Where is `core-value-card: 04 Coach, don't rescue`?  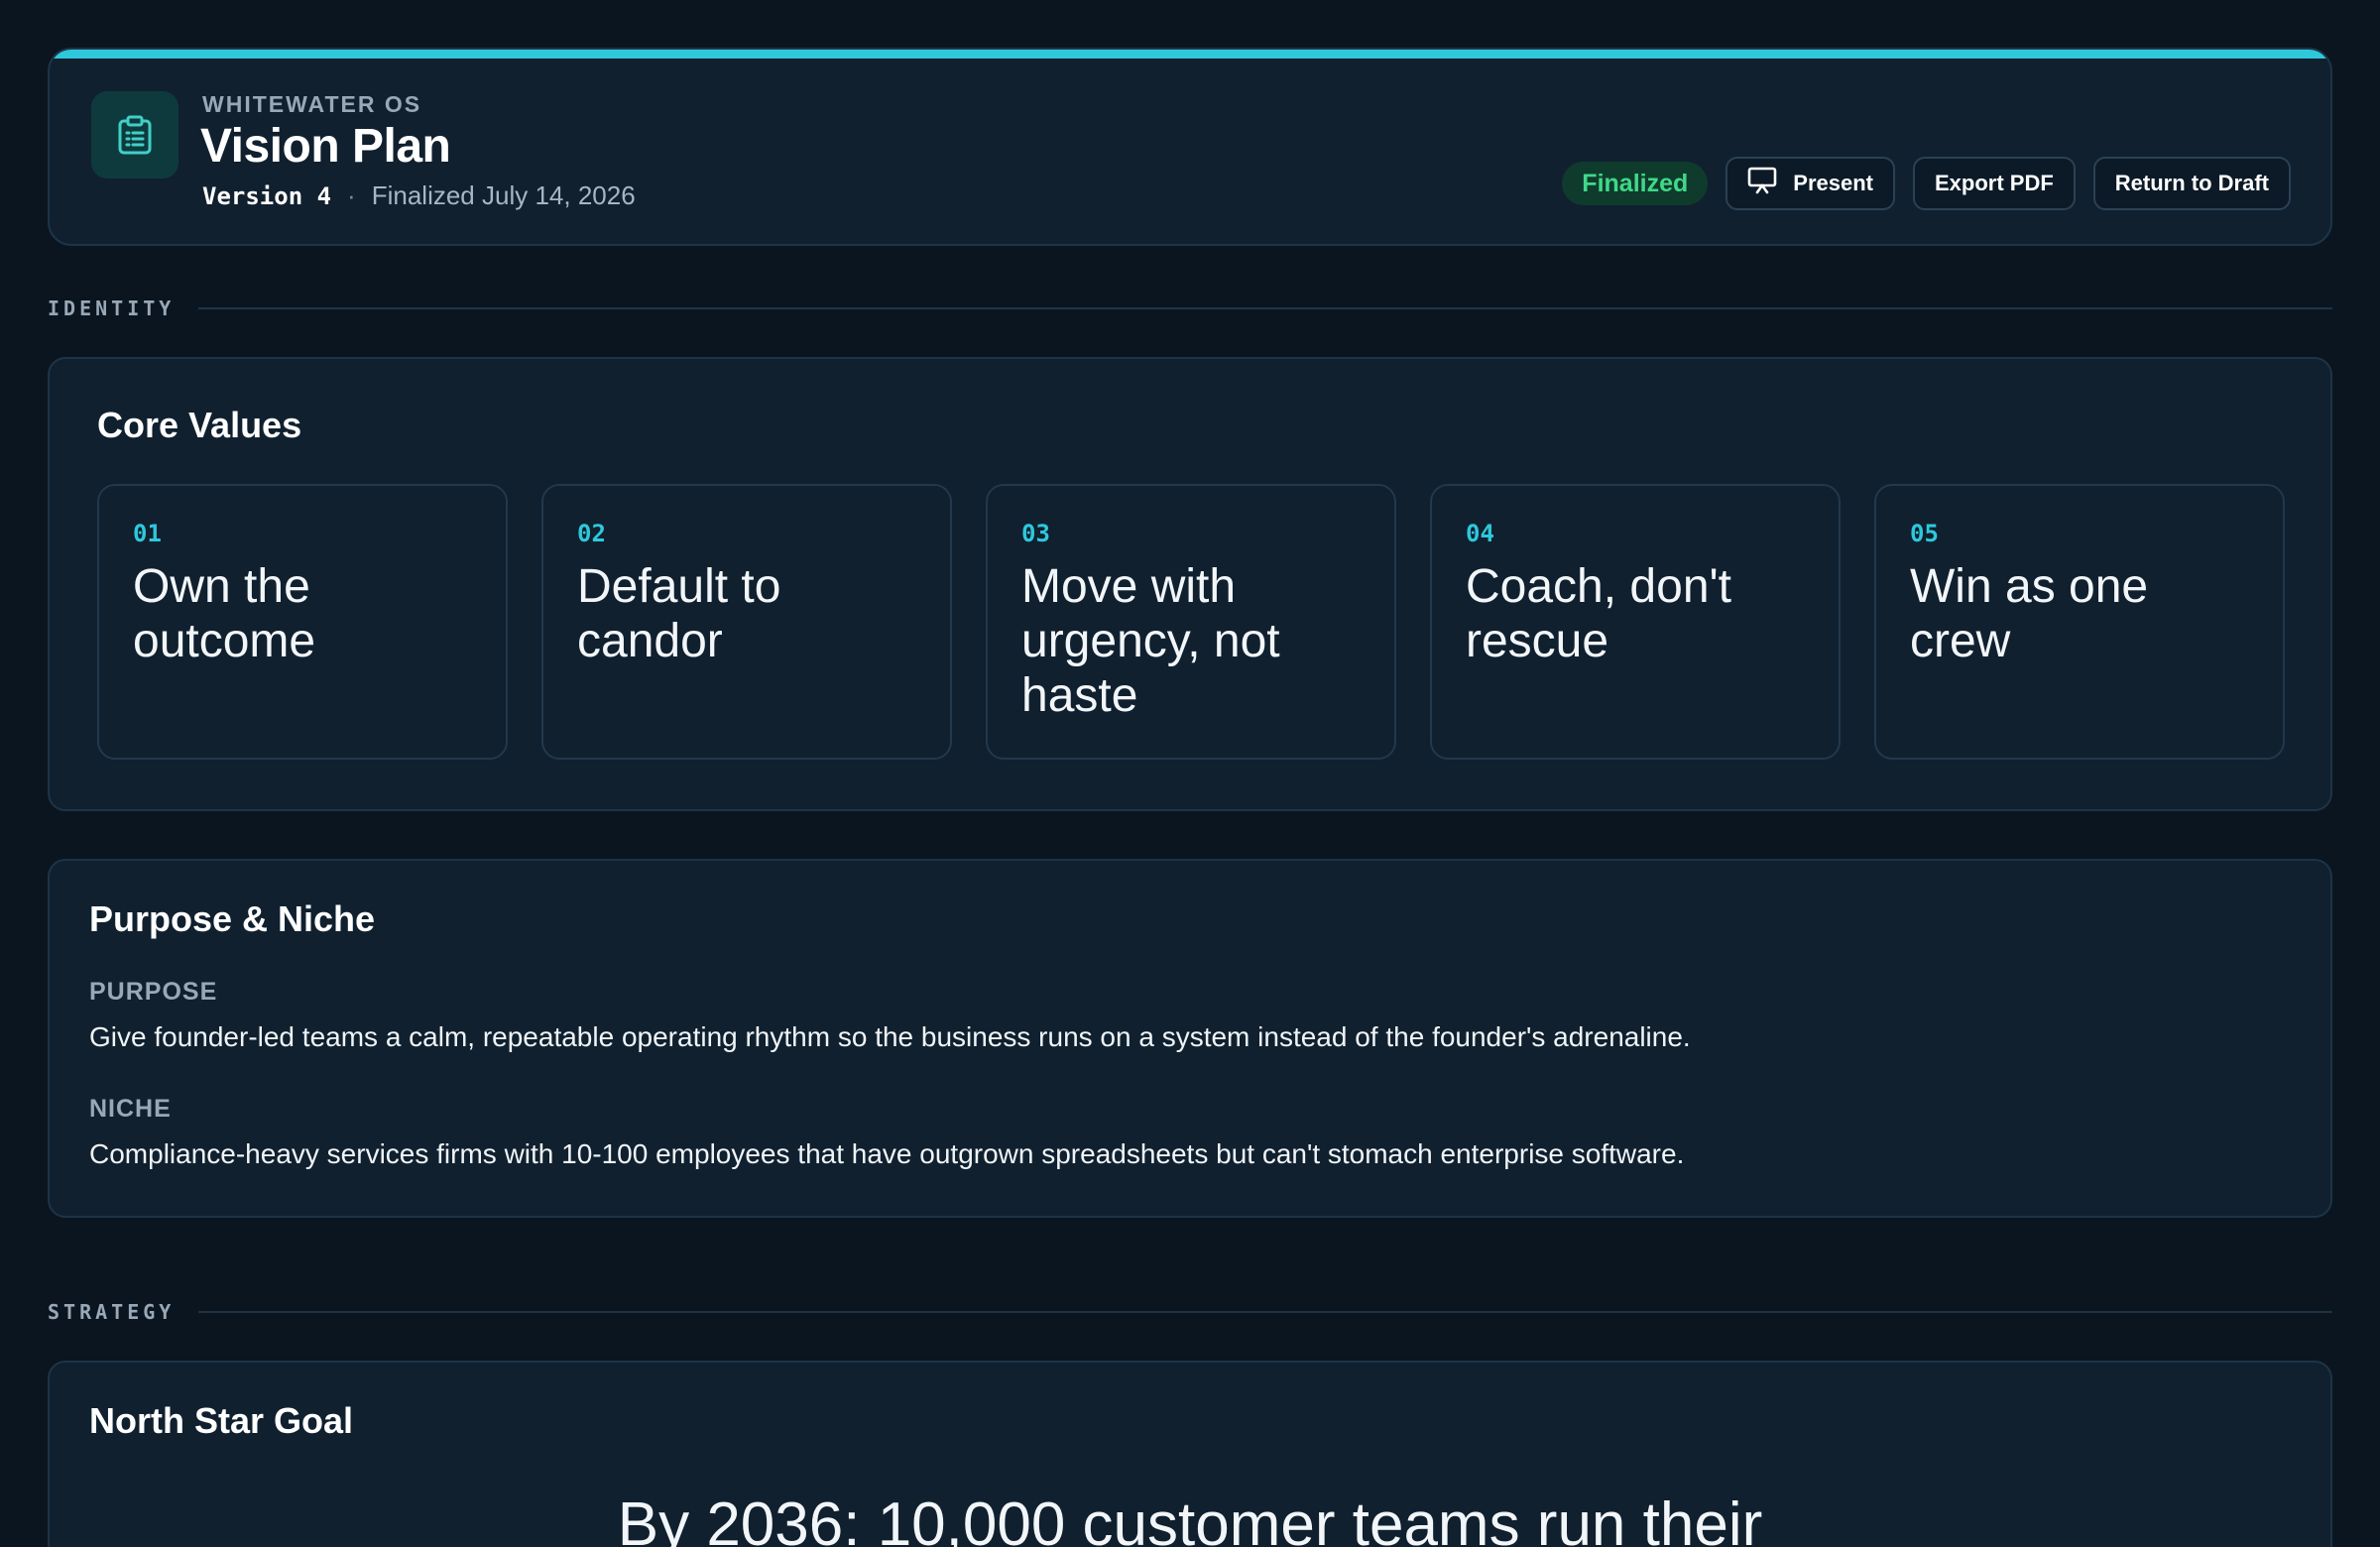 core-value-card: 04 Coach, don't rescue is located at coordinates (1635, 622).